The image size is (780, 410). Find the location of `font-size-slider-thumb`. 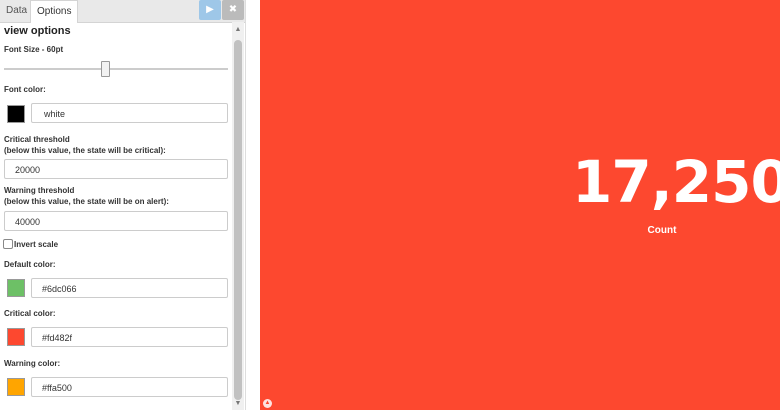

font-size-slider-thumb is located at coordinates (105, 69).